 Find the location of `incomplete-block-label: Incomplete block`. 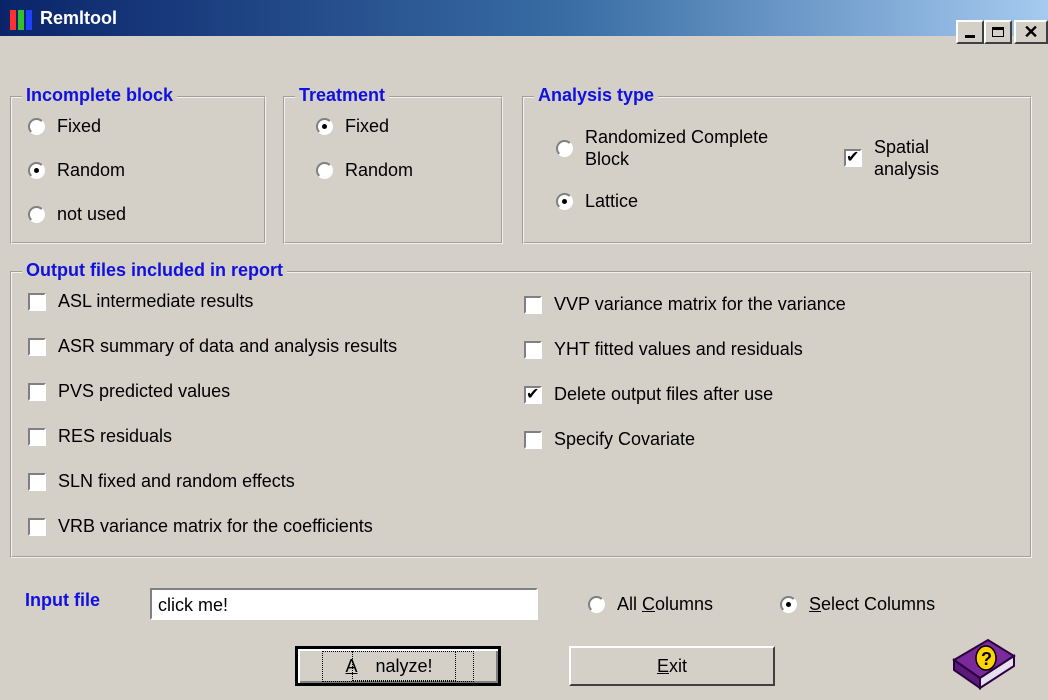

incomplete-block-label: Incomplete block is located at coordinates (100, 95).